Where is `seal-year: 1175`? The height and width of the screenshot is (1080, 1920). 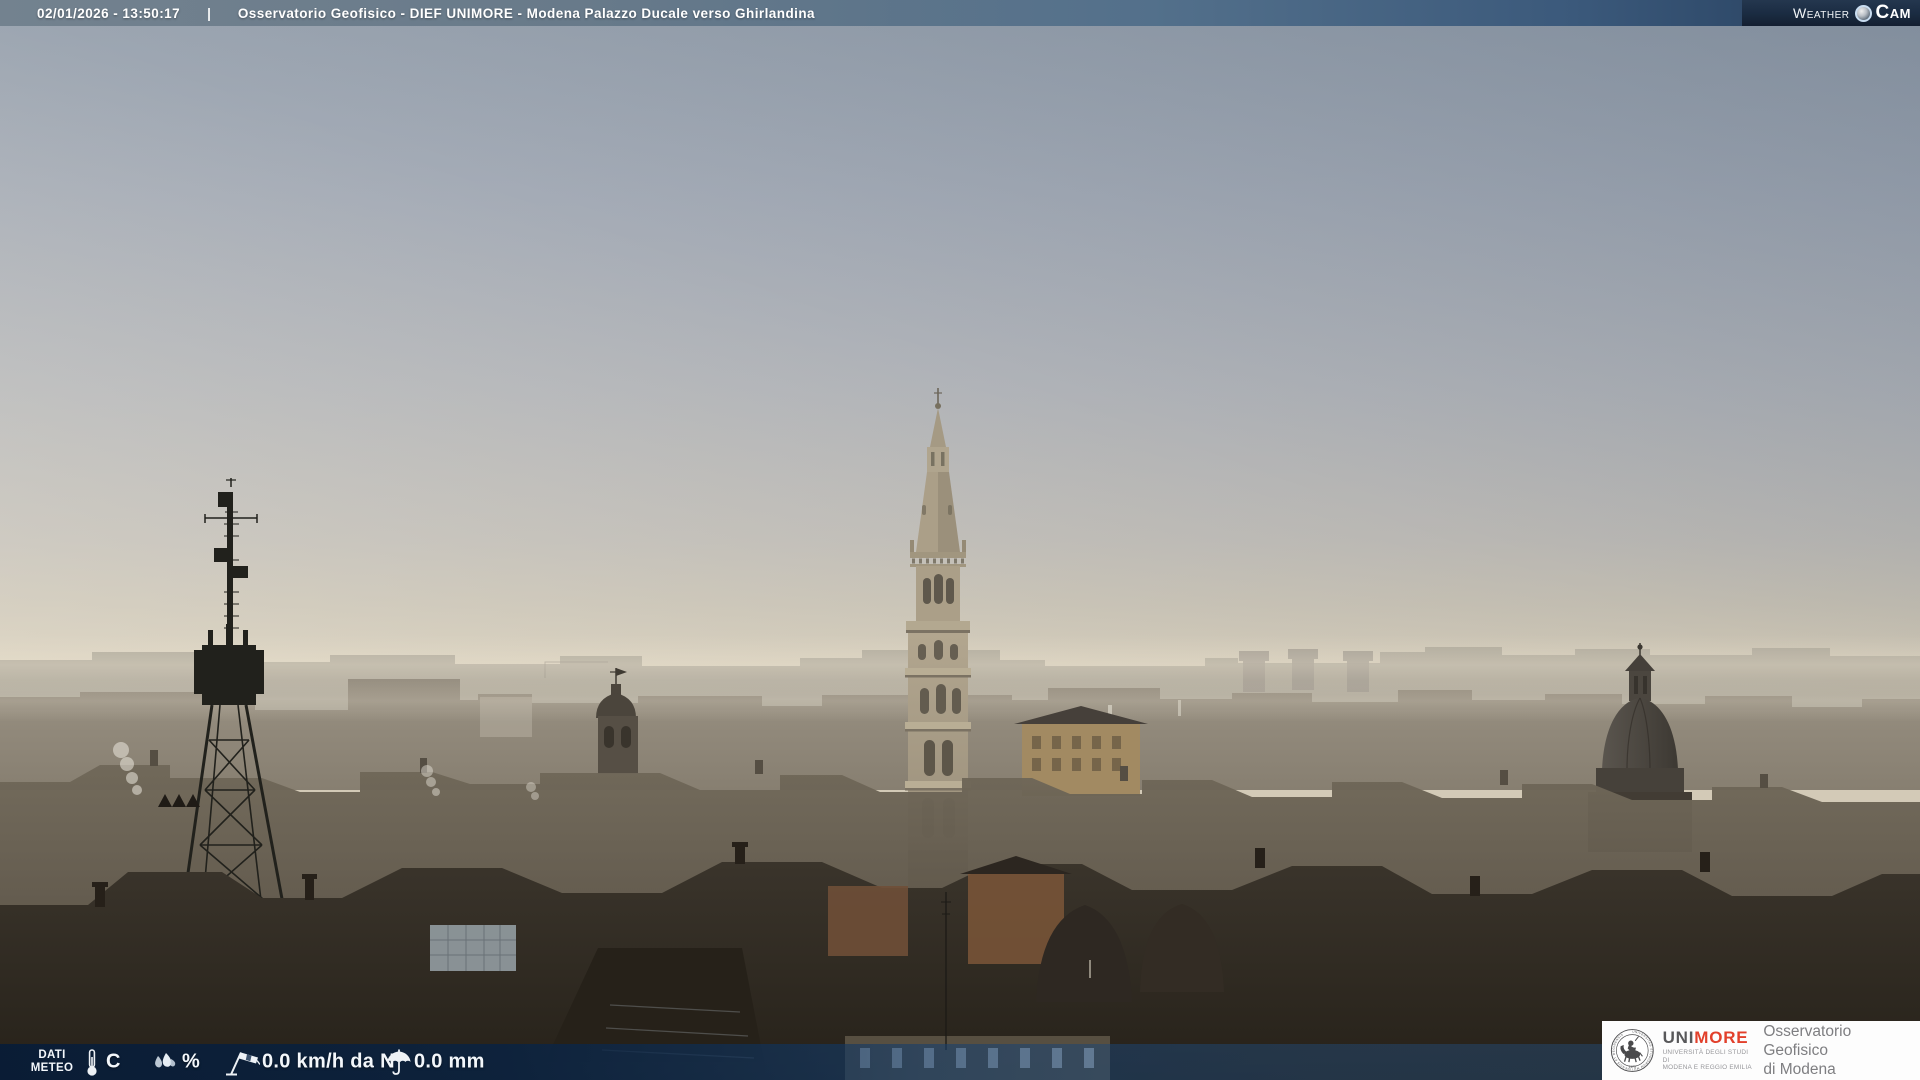 seal-year: 1175 is located at coordinates (1632, 1067).